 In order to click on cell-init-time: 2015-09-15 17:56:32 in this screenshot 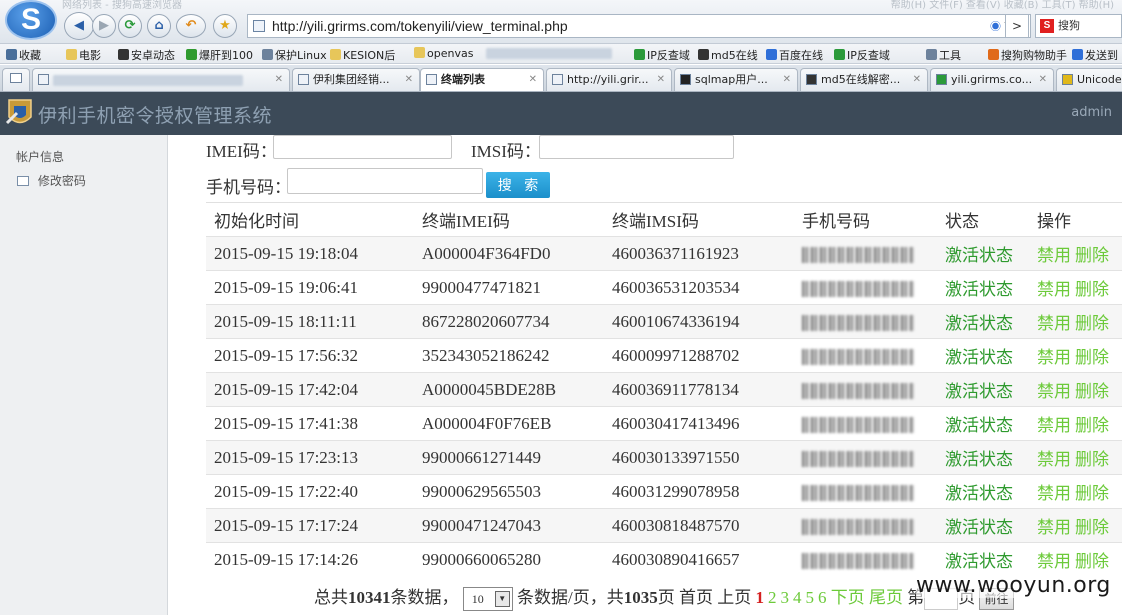, I will do `click(310, 355)`.